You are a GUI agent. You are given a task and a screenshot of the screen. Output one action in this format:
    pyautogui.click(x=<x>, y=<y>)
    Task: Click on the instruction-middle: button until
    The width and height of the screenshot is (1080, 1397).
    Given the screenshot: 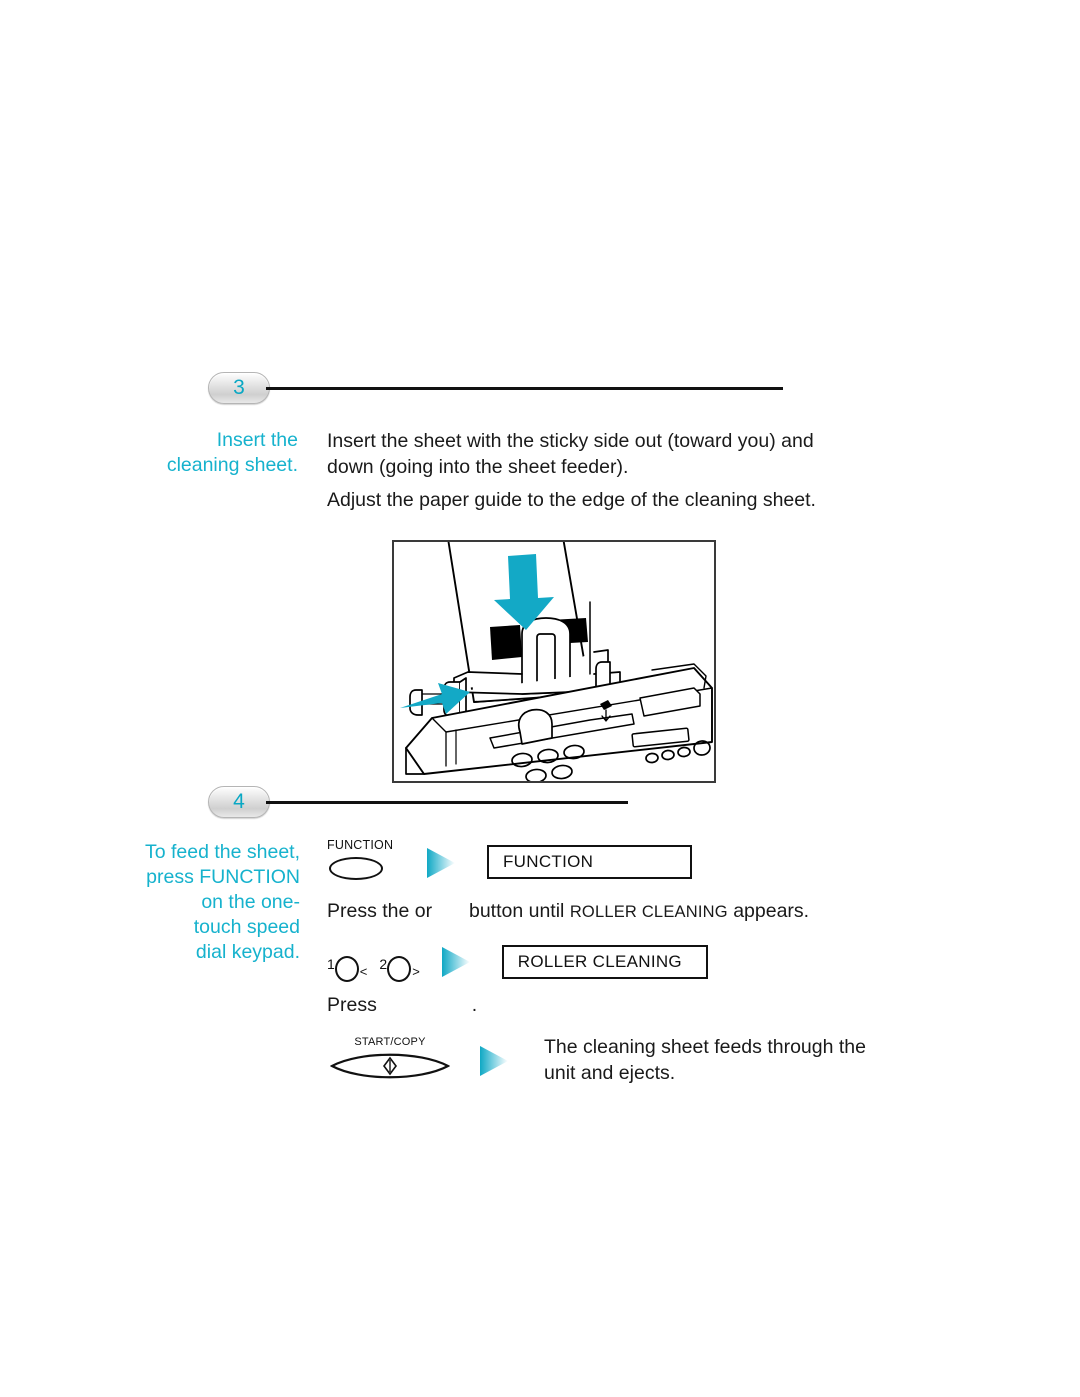 What is the action you would take?
    pyautogui.click(x=516, y=911)
    